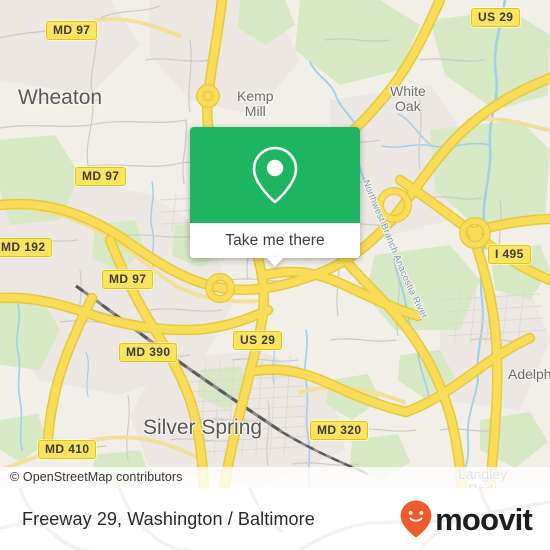 This screenshot has width=550, height=550. Describe the element at coordinates (26, 247) in the screenshot. I see `route-shield-md-192: MD 192` at that location.